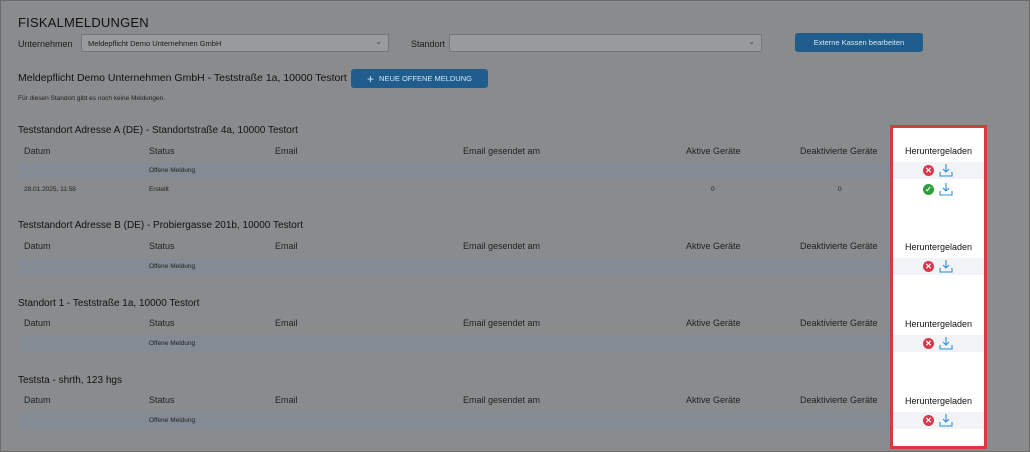  I want to click on new-report-button: + NEUE OFFENE MELDUNG, so click(419, 78).